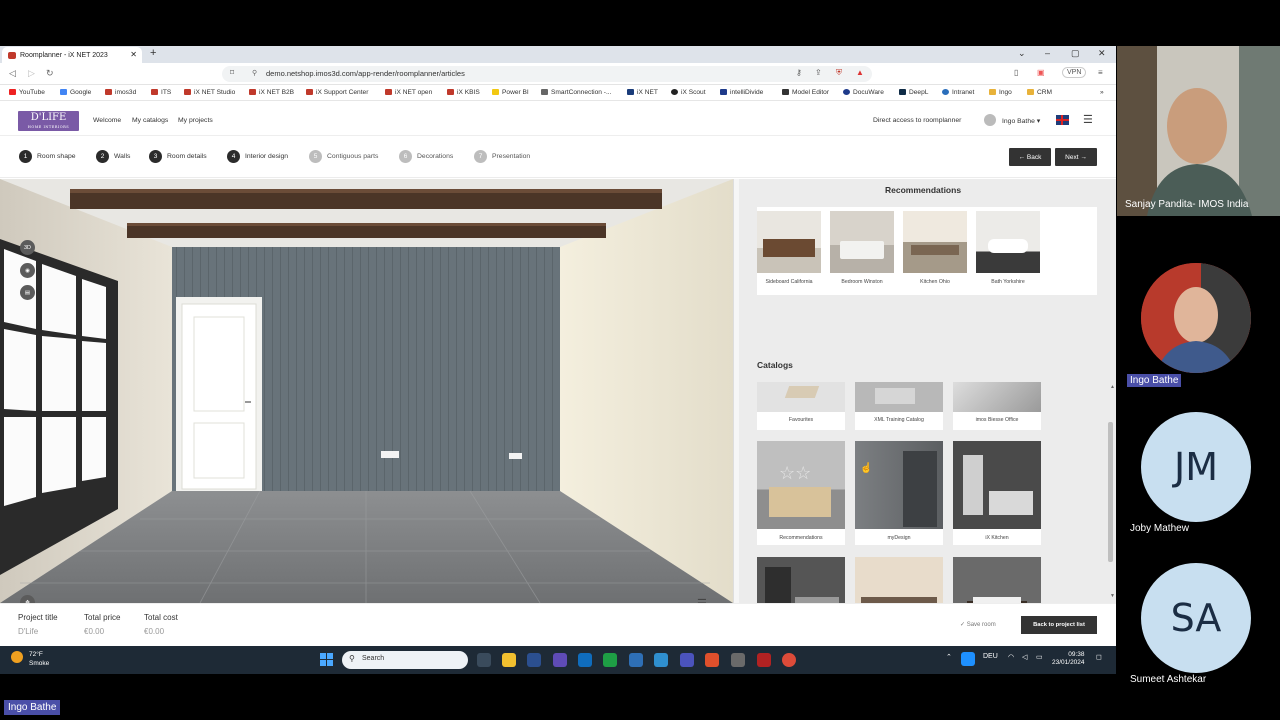  Describe the element at coordinates (27, 270) in the screenshot. I see `visibility-eye-icon: ◉` at that location.